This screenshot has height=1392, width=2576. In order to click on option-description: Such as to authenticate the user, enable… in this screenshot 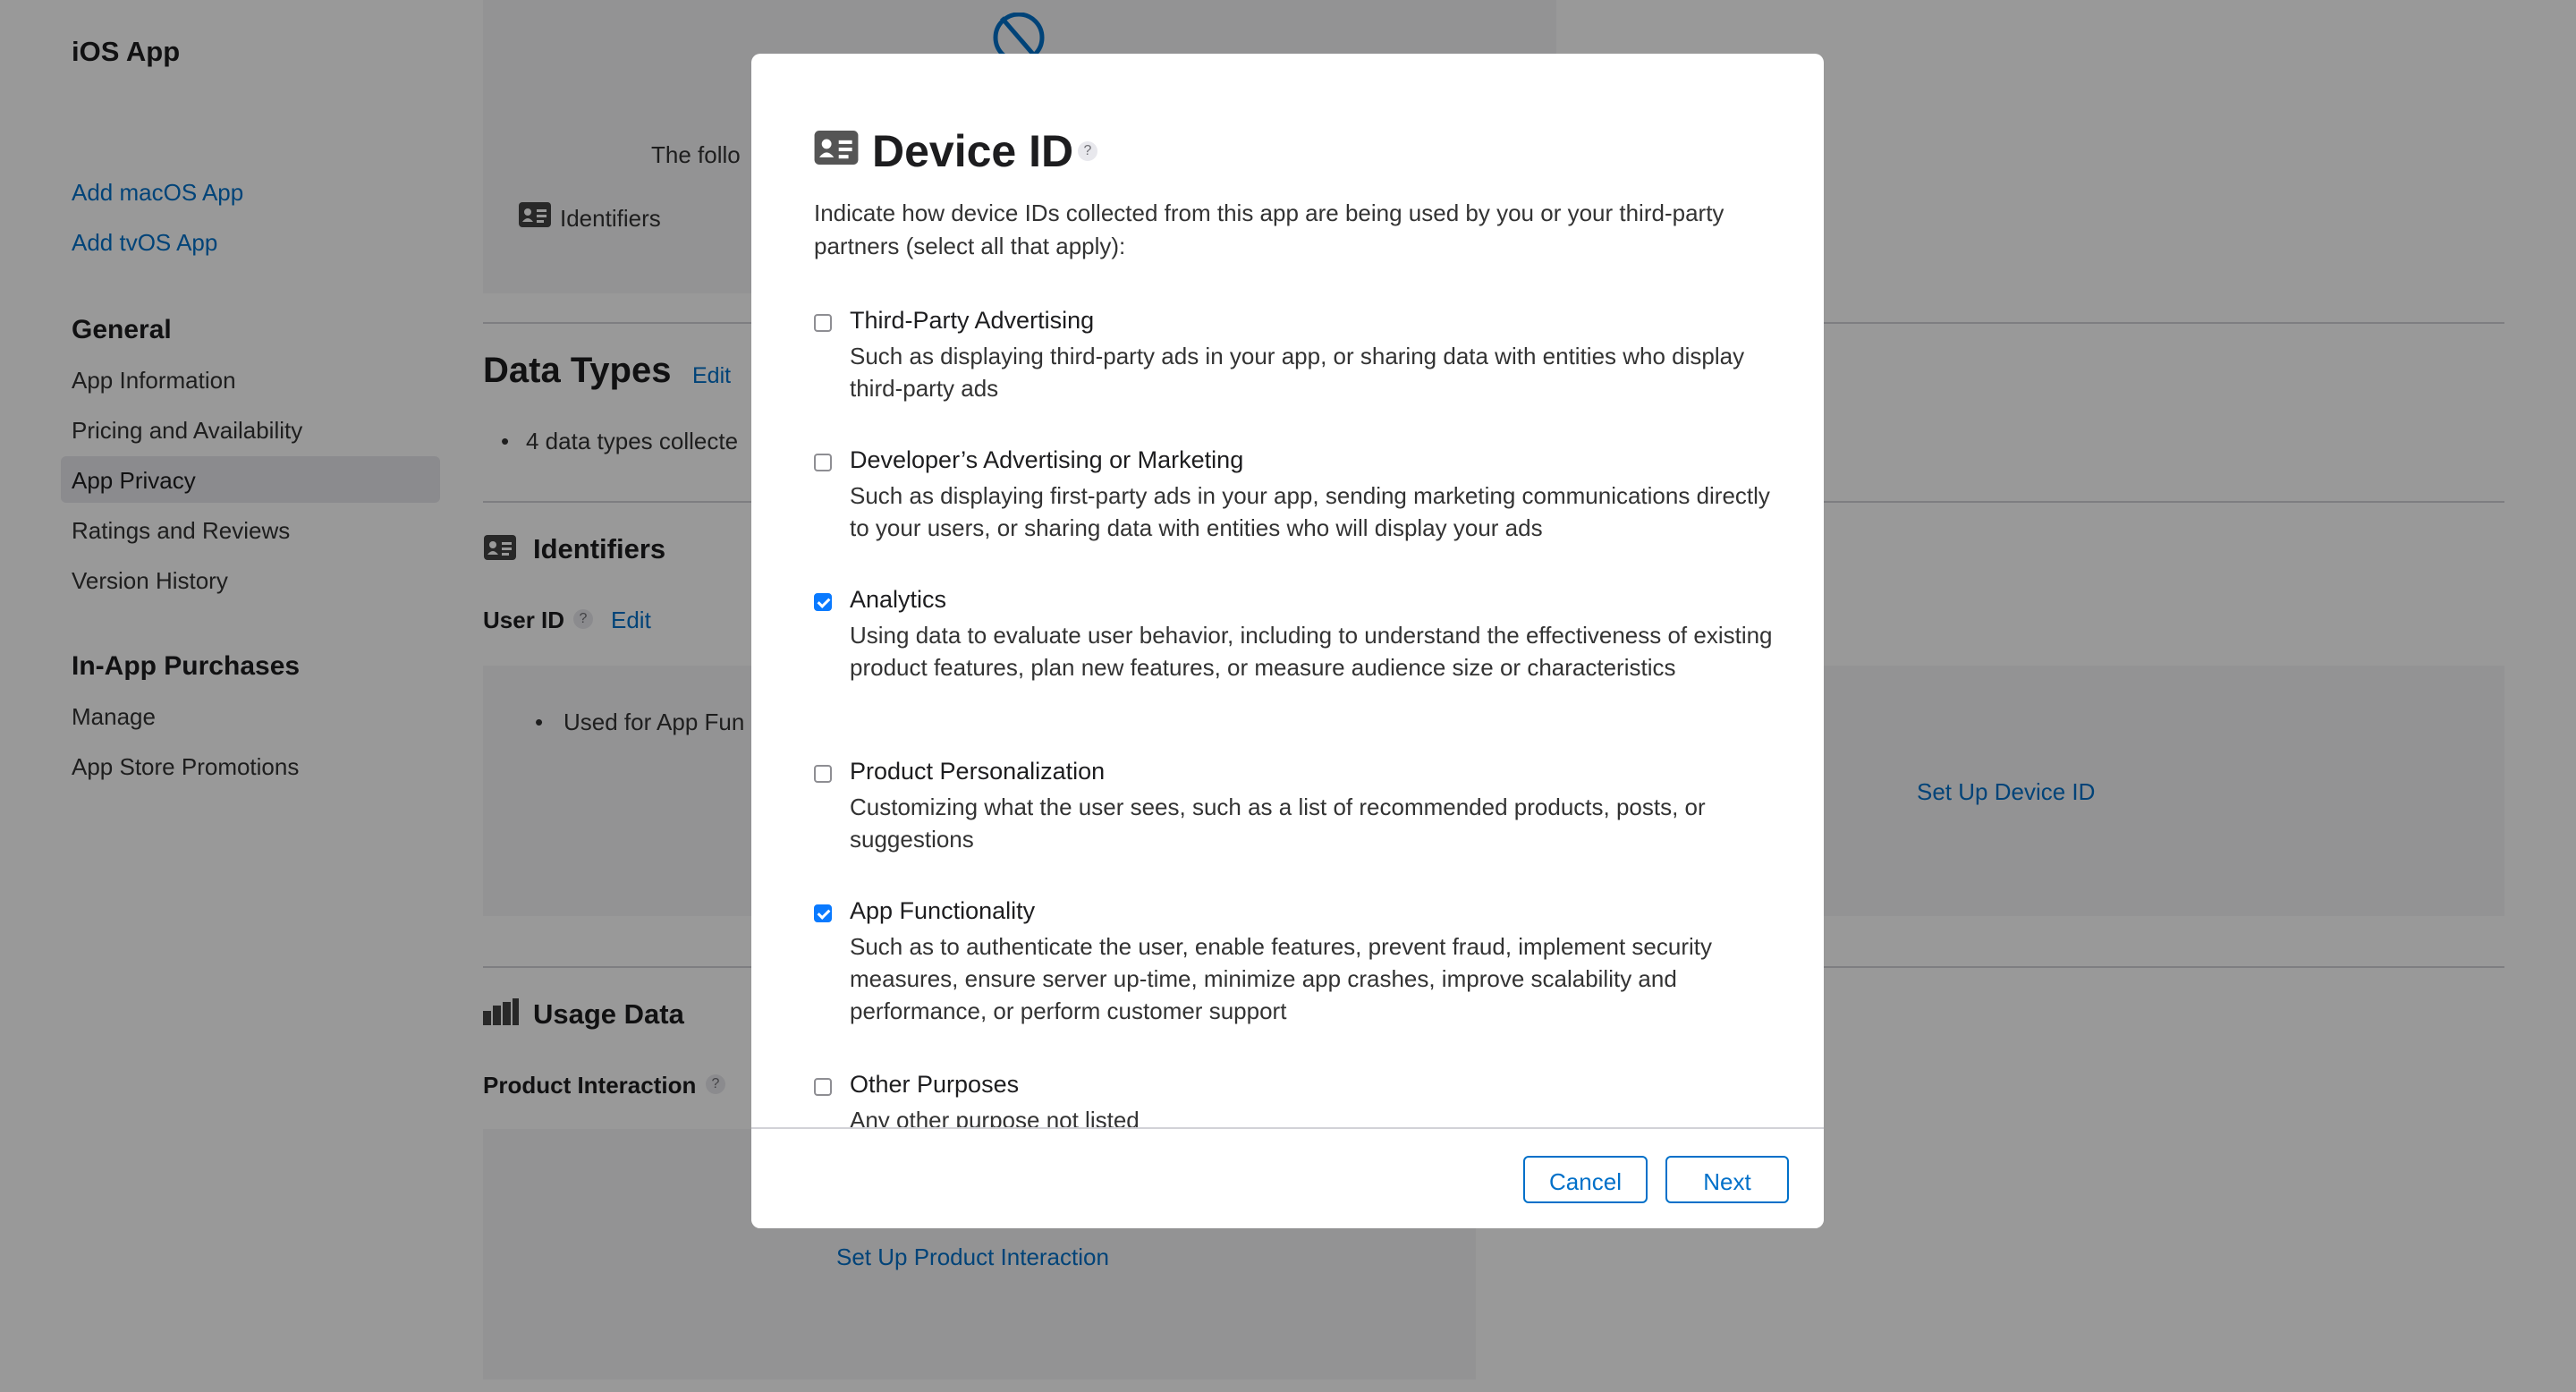, I will do `click(1281, 978)`.